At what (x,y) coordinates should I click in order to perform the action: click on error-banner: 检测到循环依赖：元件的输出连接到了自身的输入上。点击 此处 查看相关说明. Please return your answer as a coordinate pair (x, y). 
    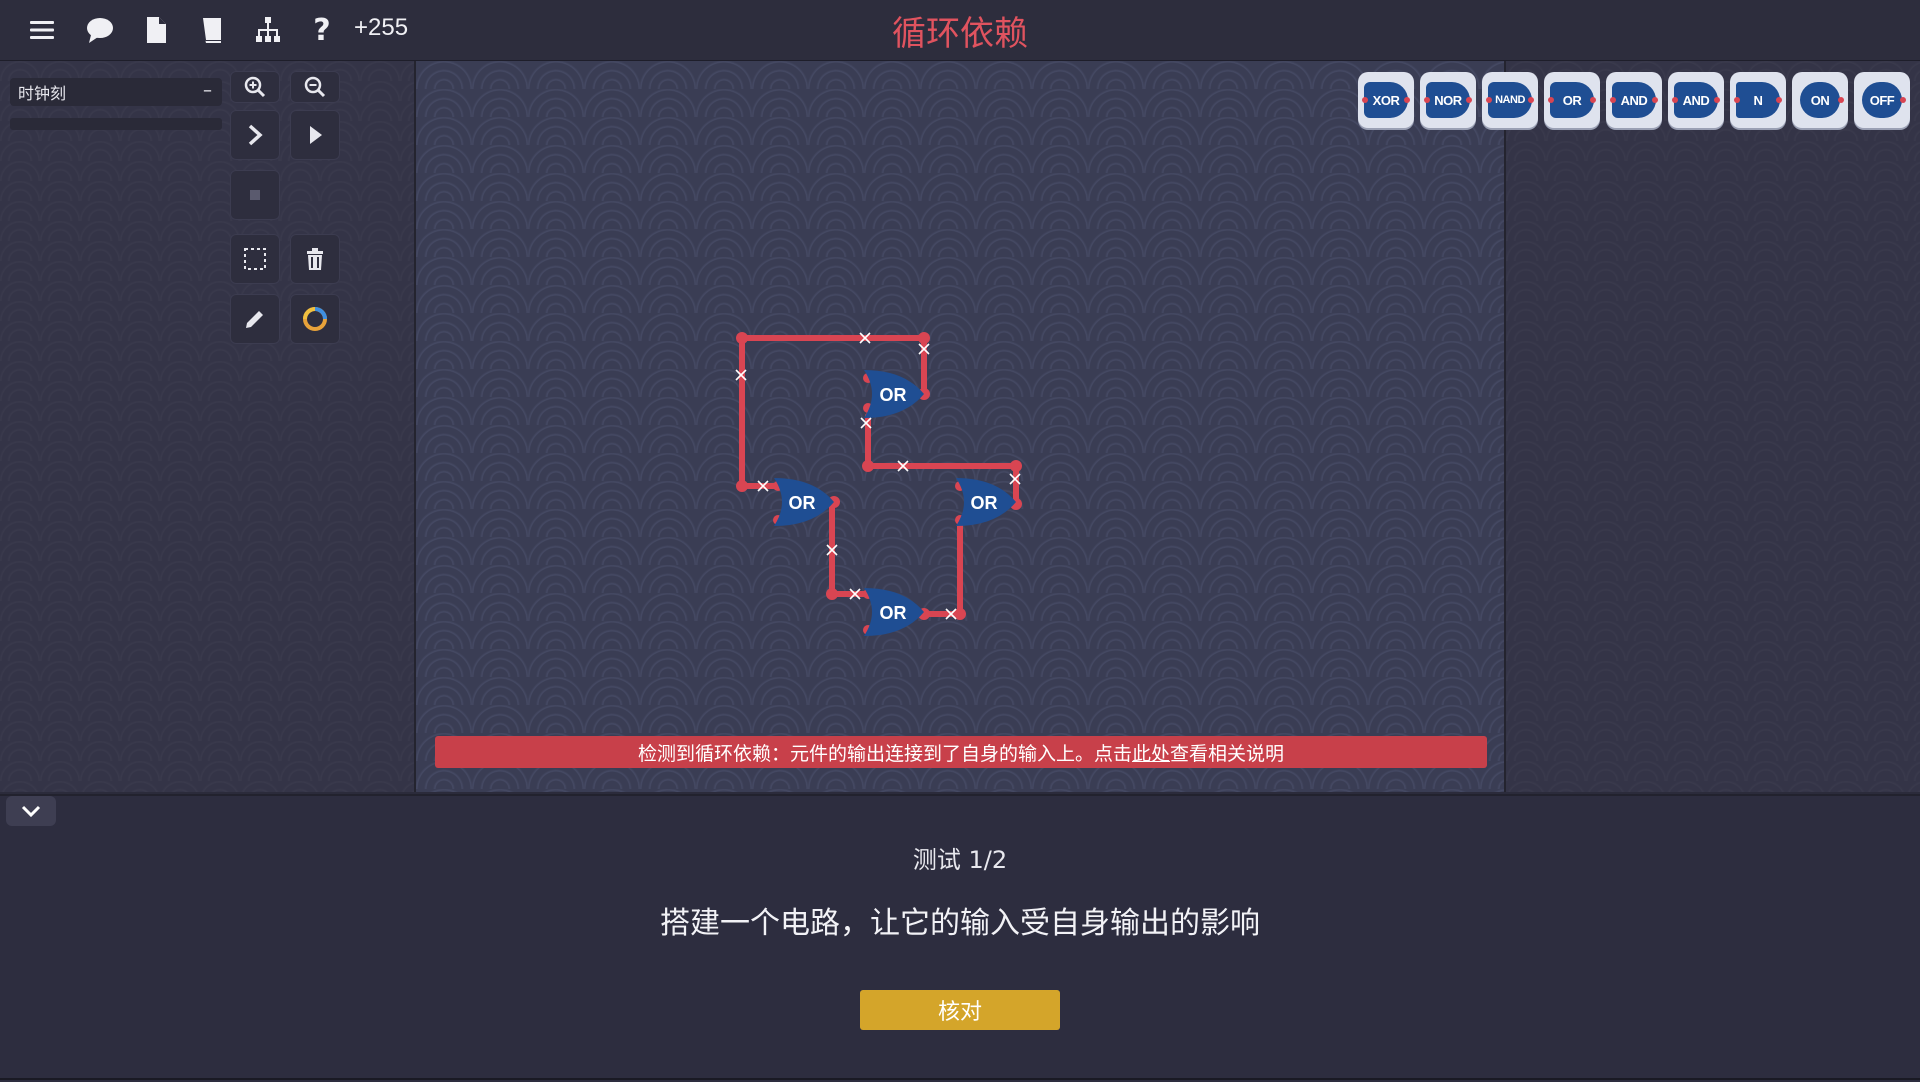
    Looking at the image, I should click on (961, 752).